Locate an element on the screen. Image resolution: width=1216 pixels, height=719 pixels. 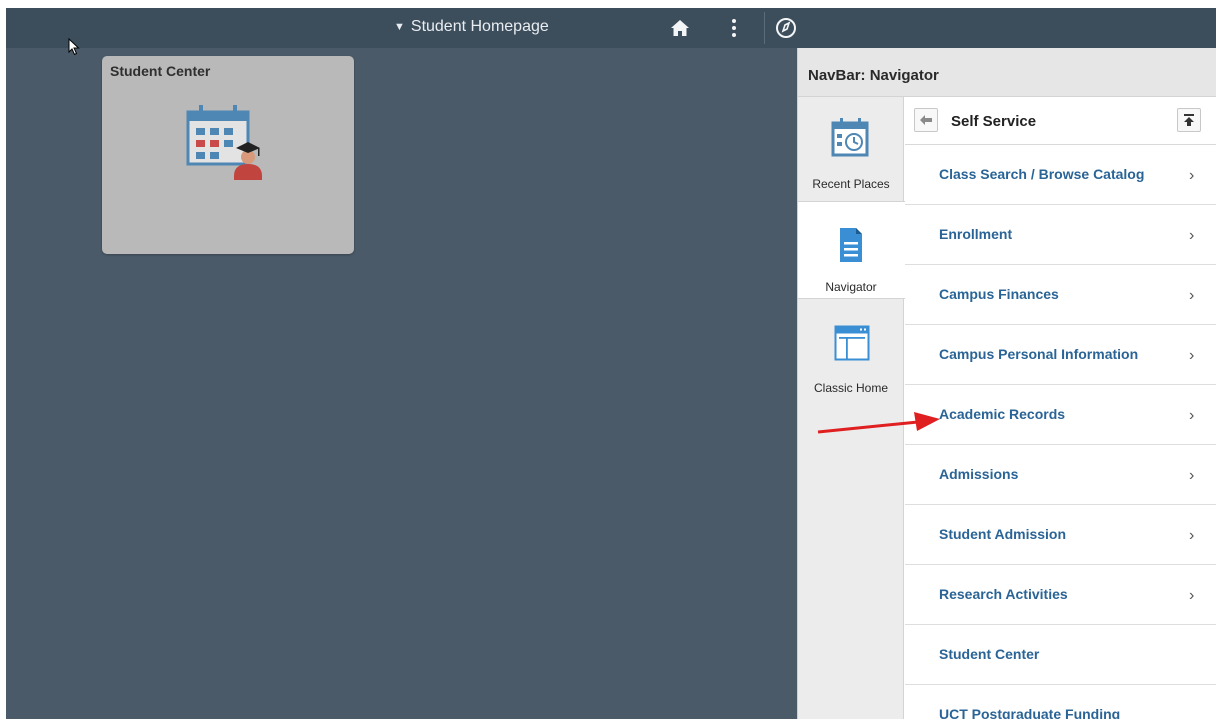
header-bar: ▼ Student Homepage is located at coordinates (611, 28).